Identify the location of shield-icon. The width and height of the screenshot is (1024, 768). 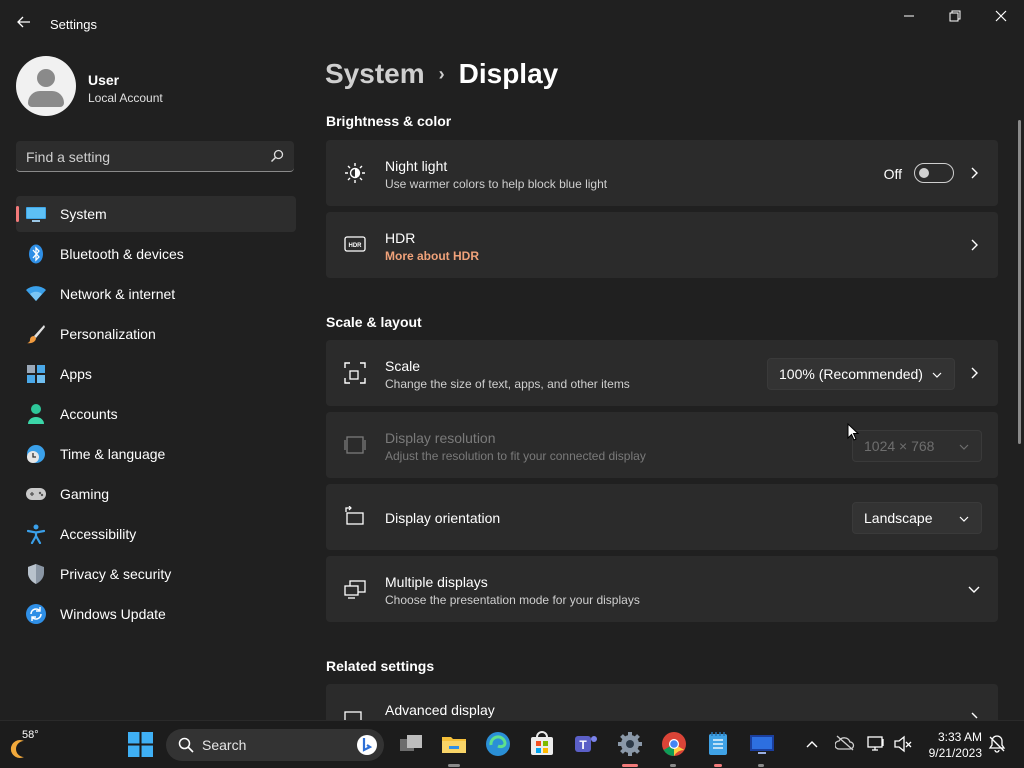
(36, 574).